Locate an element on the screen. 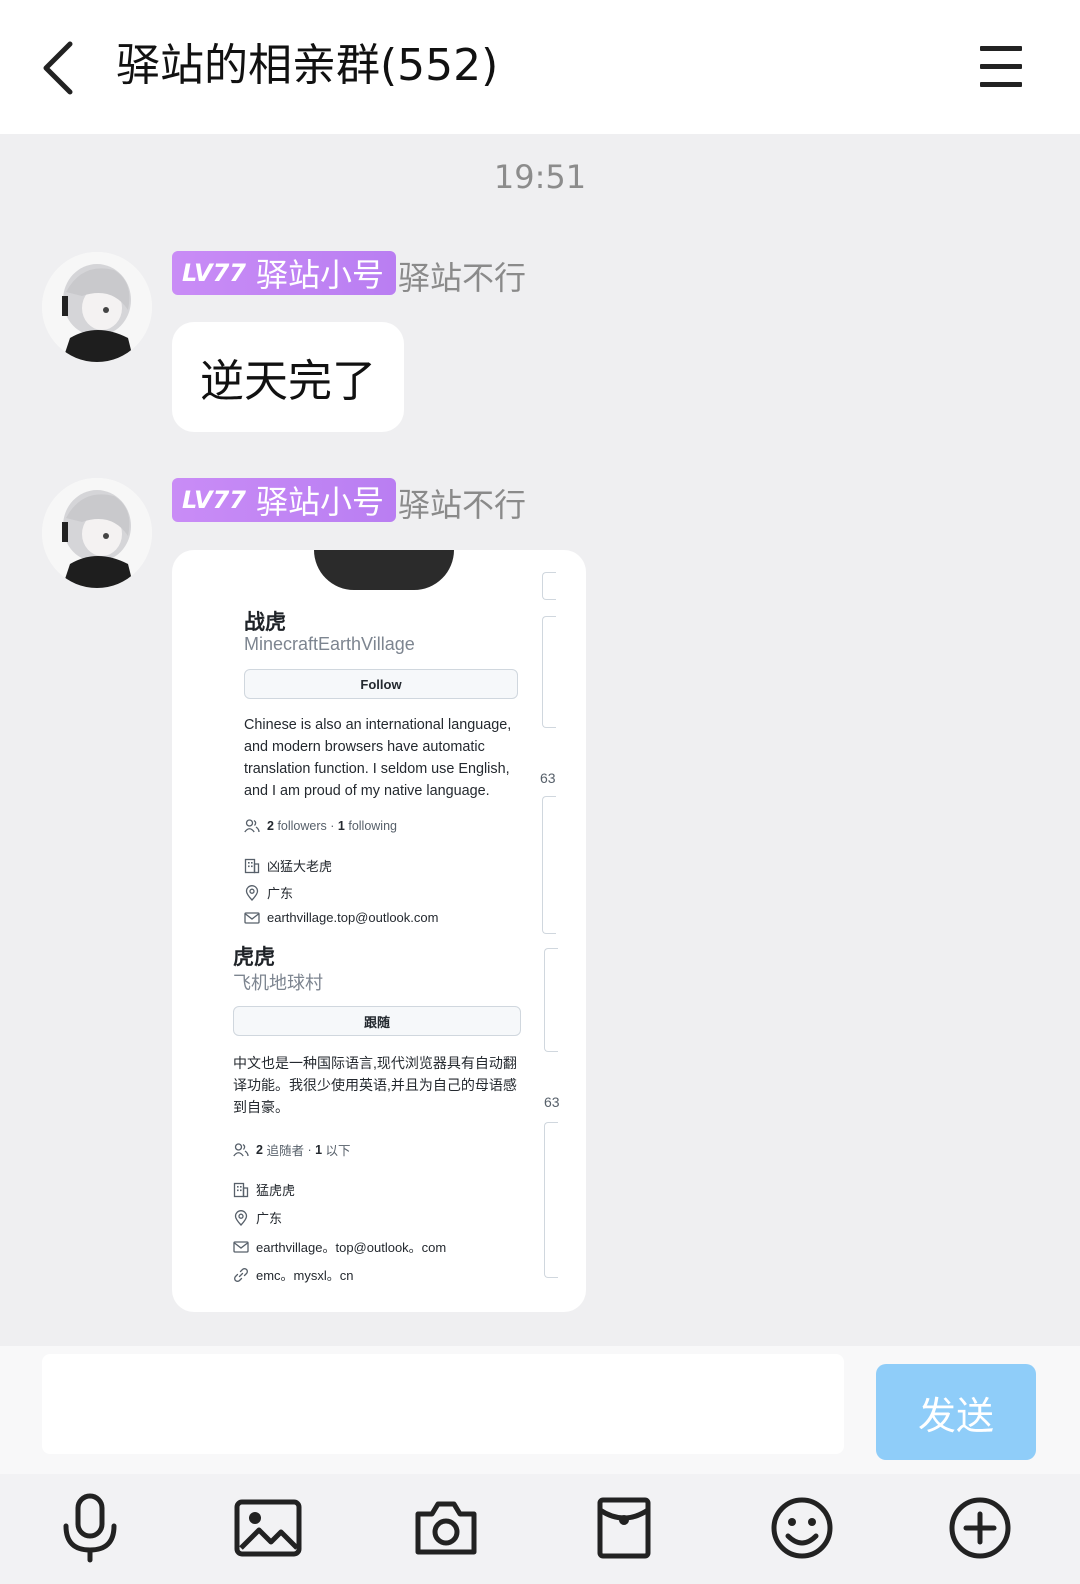  emoji-button is located at coordinates (802, 1528).